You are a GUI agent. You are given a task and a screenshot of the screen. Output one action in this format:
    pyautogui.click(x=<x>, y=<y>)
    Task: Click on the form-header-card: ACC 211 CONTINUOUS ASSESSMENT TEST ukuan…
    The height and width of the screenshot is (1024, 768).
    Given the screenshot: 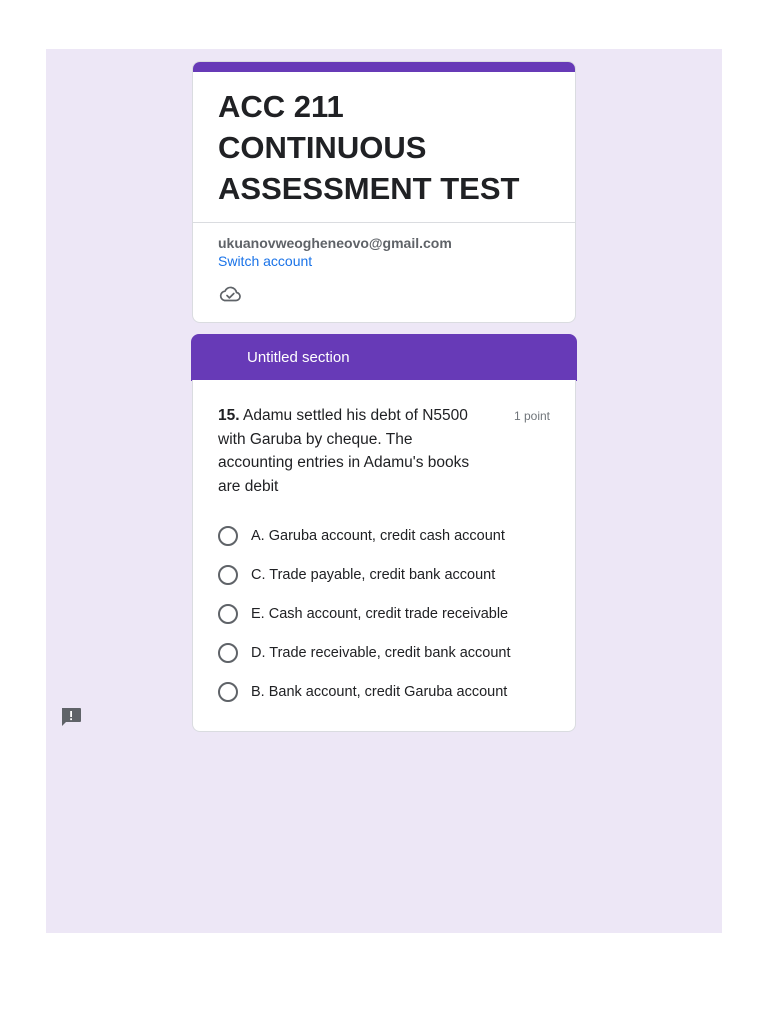 What is the action you would take?
    pyautogui.click(x=384, y=192)
    